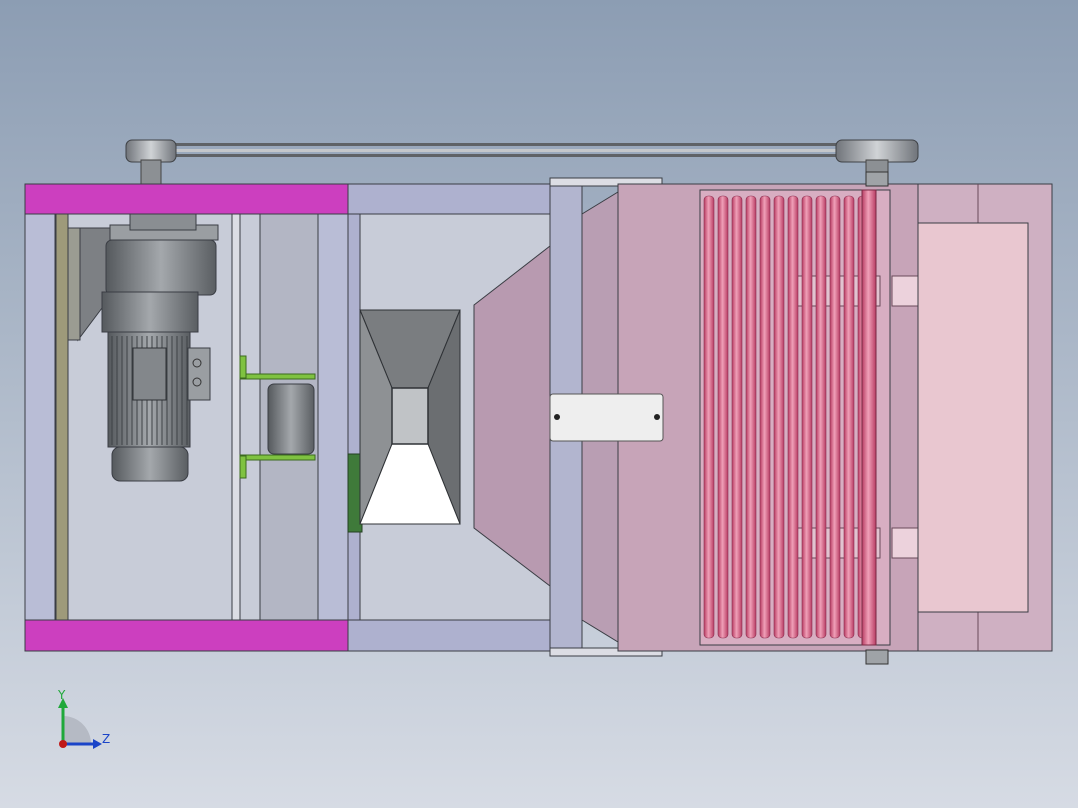 This screenshot has height=808, width=1078. I want to click on feed-chute, so click(512, 416).